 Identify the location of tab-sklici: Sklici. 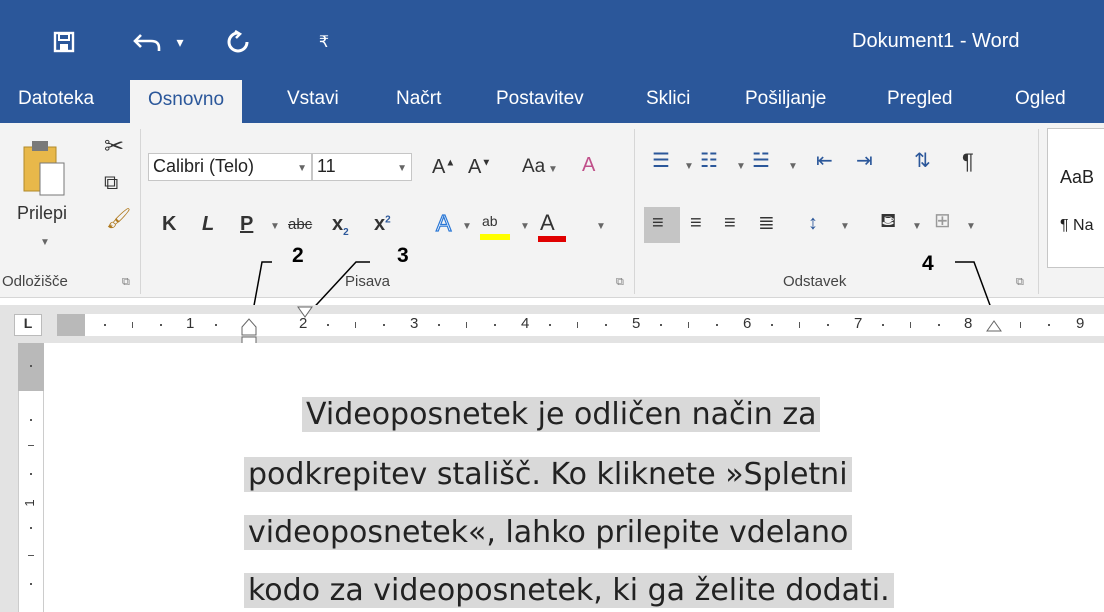
(668, 99).